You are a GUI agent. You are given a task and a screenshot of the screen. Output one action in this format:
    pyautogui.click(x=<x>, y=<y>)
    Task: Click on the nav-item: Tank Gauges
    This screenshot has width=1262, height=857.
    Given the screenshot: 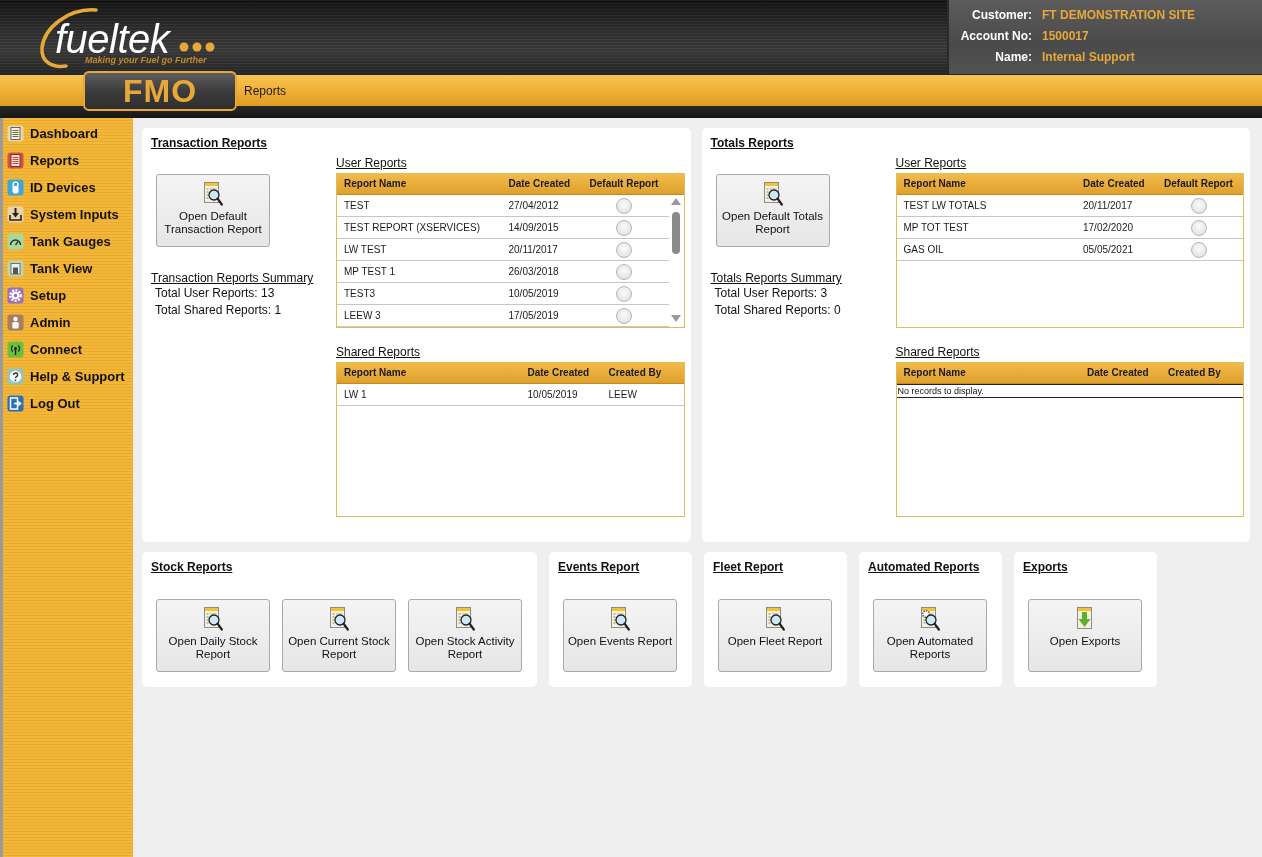 What is the action you would take?
    pyautogui.click(x=68, y=241)
    